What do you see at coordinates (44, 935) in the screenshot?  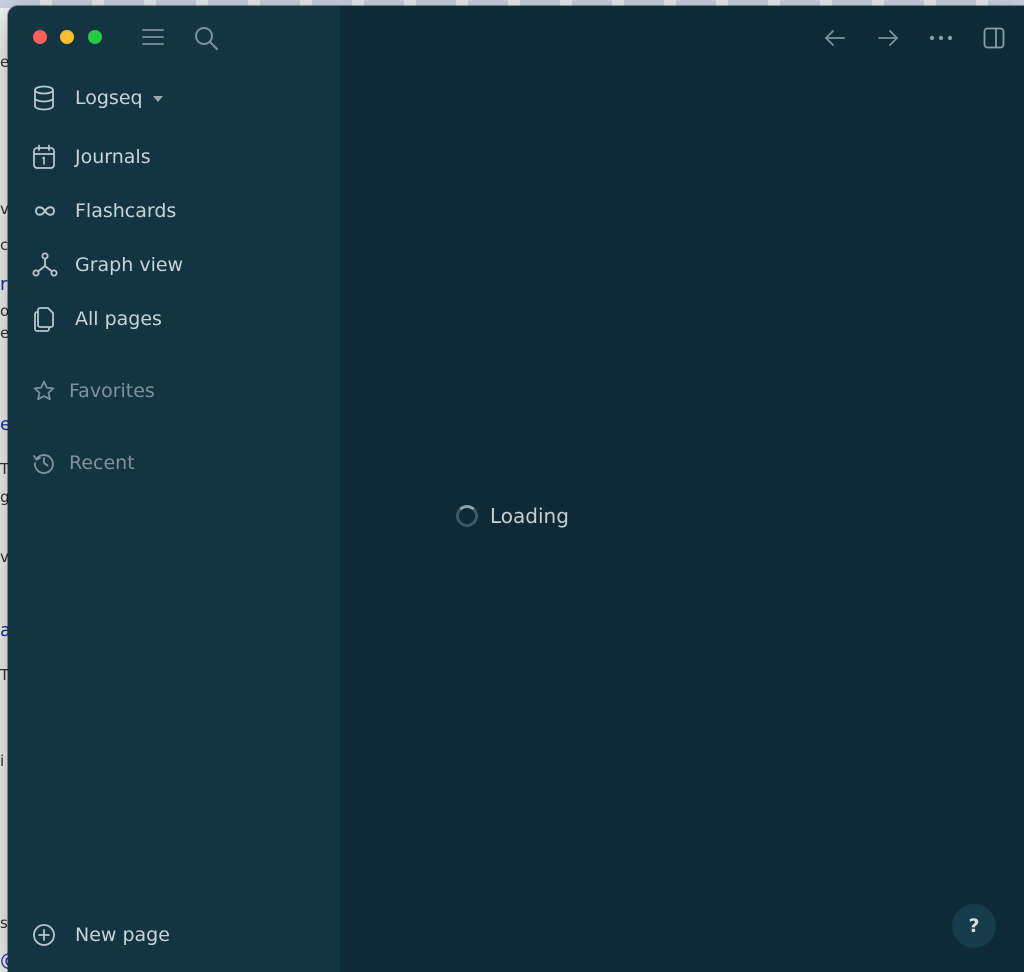 I see `plus-circle-icon` at bounding box center [44, 935].